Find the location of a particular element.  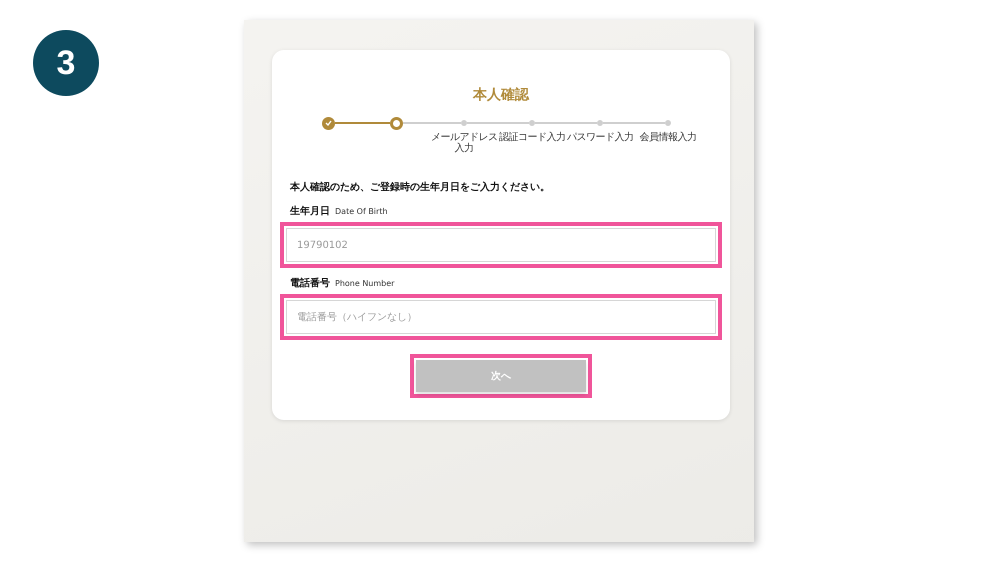

field-sublabel: Phone Number is located at coordinates (364, 283).